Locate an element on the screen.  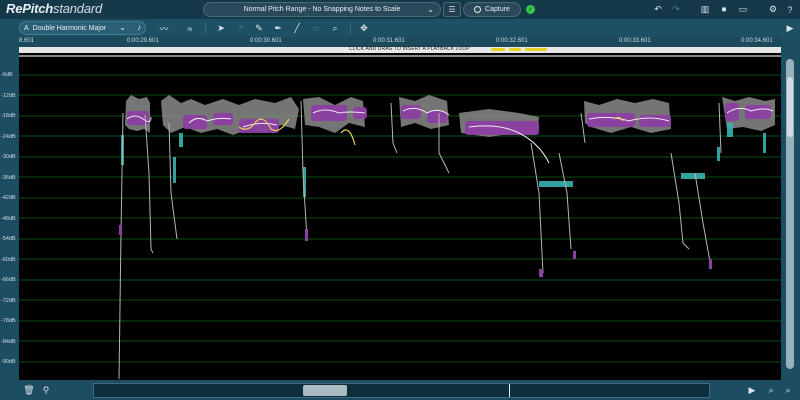
app-logo: RePitchstandard is located at coordinates (54, 8).